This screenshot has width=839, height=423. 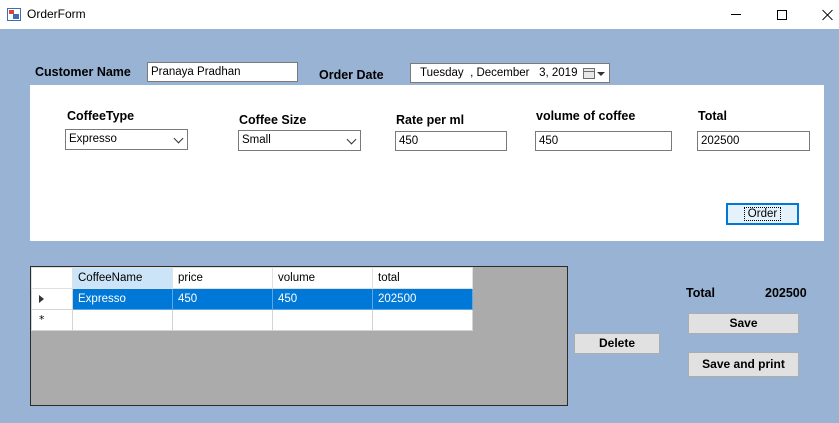 What do you see at coordinates (256, 140) in the screenshot?
I see `coffee-size-value: Small` at bounding box center [256, 140].